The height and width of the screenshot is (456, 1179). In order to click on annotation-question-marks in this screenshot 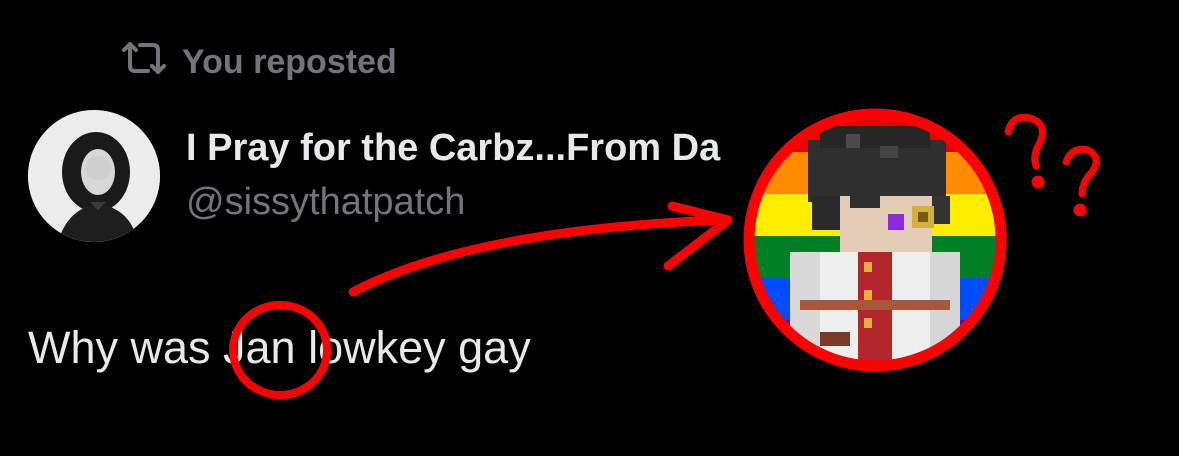, I will do `click(1052, 165)`.